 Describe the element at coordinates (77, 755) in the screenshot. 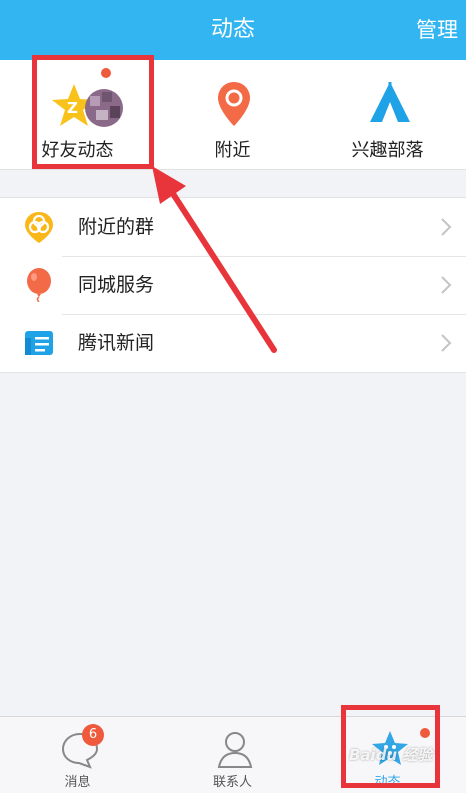

I see `tab-messages: 6 消息` at that location.